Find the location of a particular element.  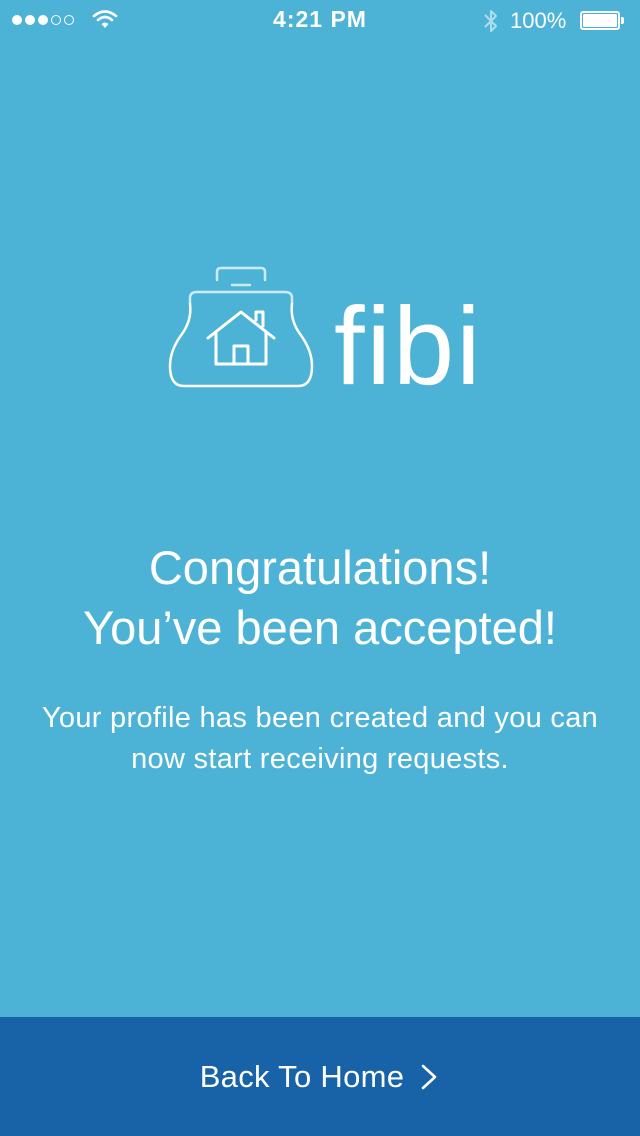

chevron-right-icon is located at coordinates (429, 1076).